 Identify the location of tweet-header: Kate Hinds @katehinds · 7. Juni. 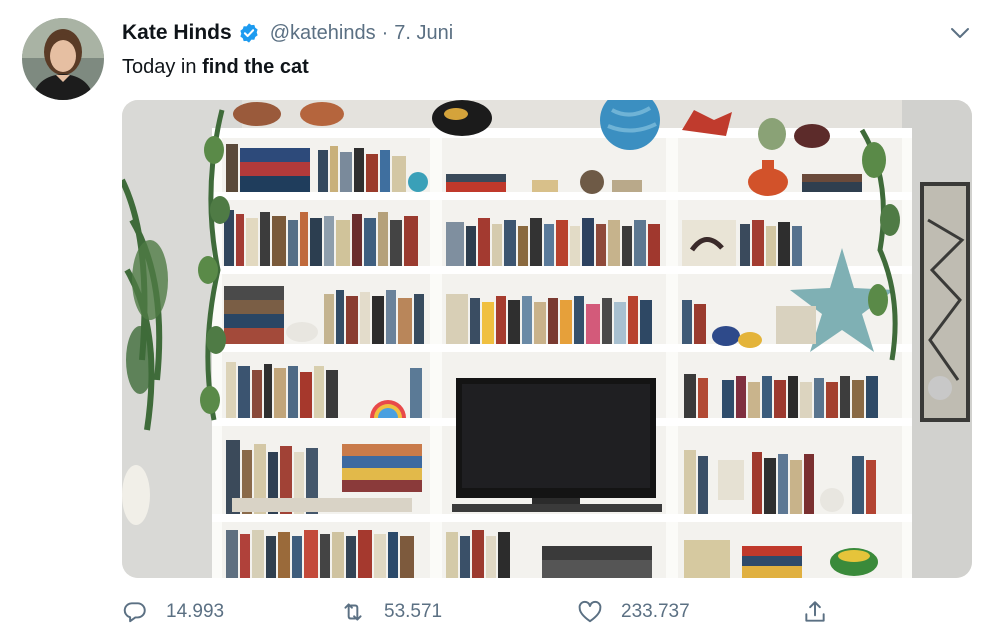
(287, 33).